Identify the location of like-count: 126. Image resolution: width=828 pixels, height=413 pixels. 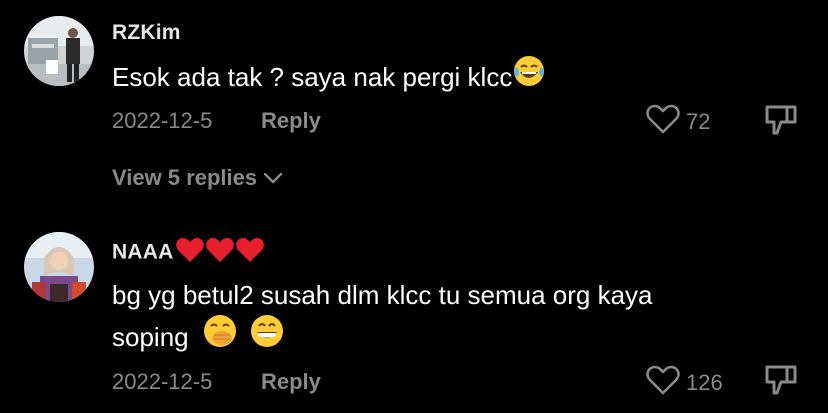
(704, 382).